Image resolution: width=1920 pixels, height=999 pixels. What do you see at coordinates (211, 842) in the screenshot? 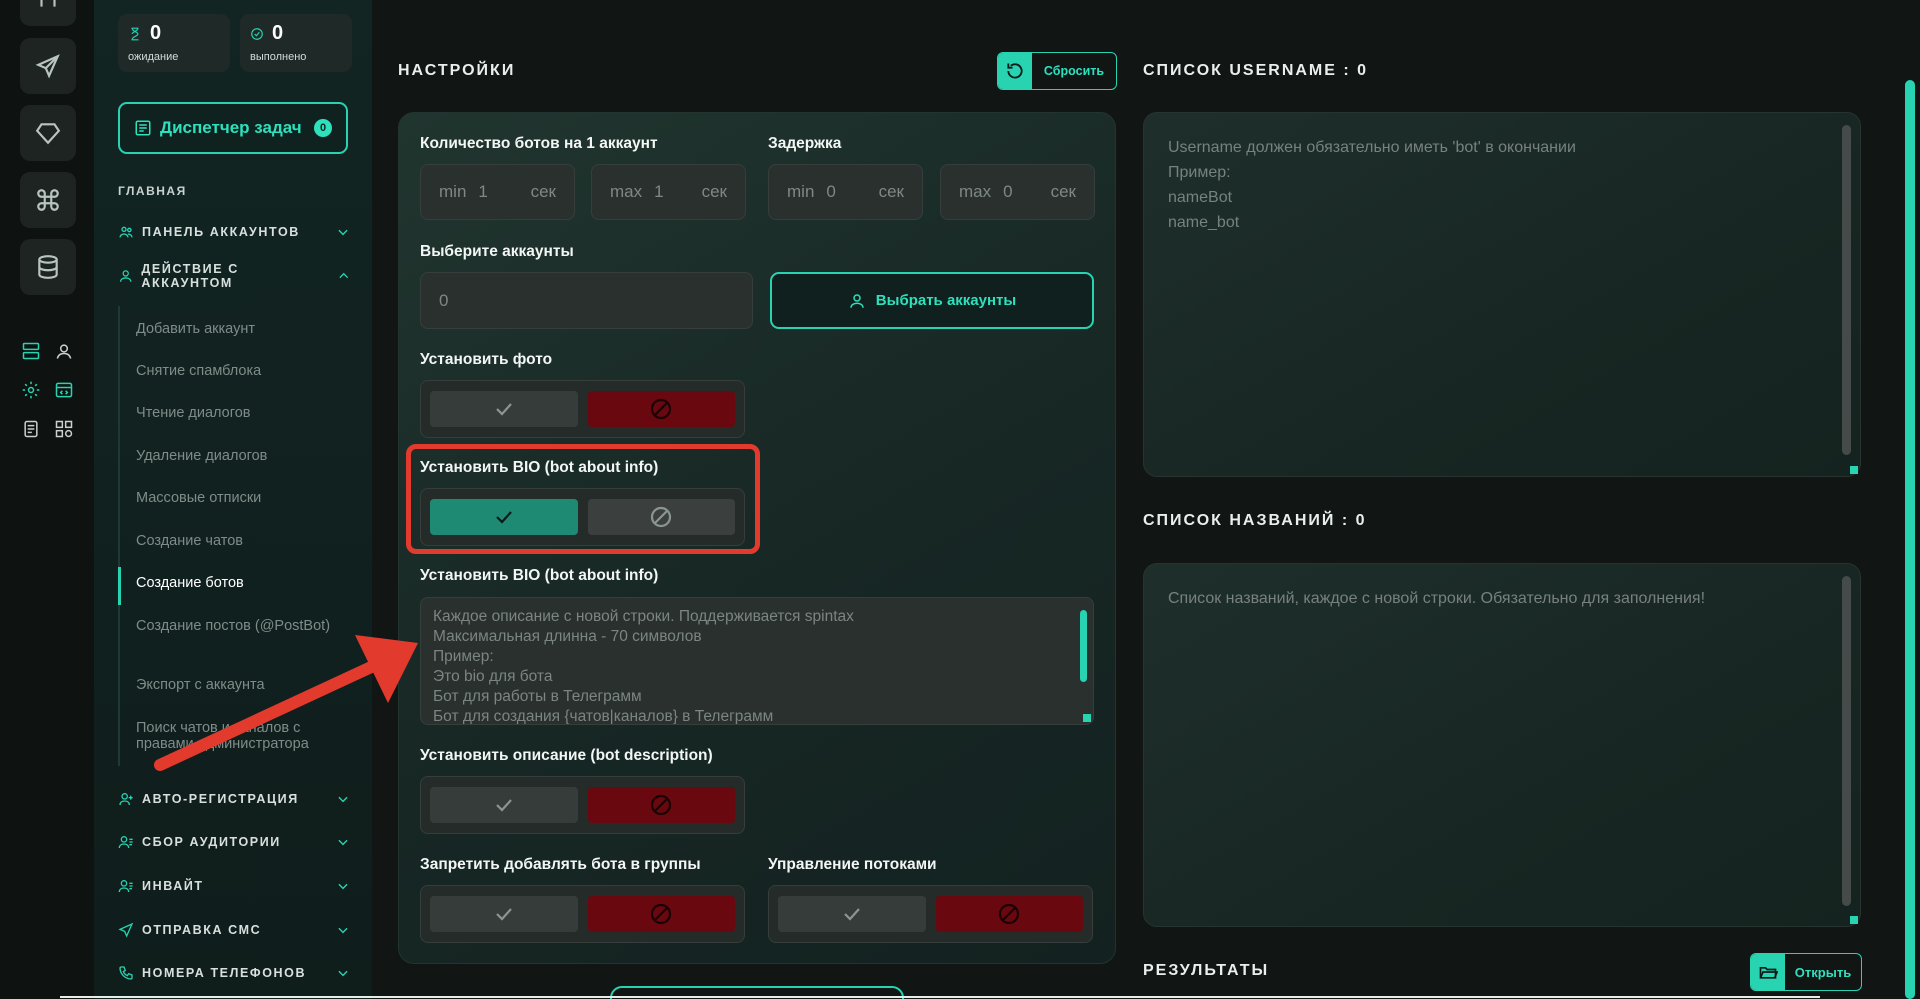
I see `nav-group-label: СБОР АУДИТОРИИ` at bounding box center [211, 842].